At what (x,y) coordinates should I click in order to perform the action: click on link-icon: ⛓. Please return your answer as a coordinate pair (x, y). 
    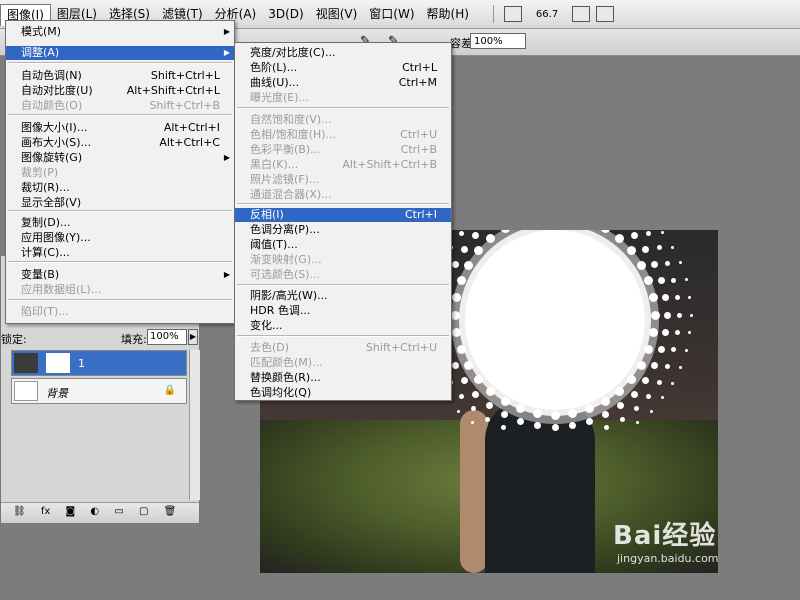
    Looking at the image, I should click on (19, 511).